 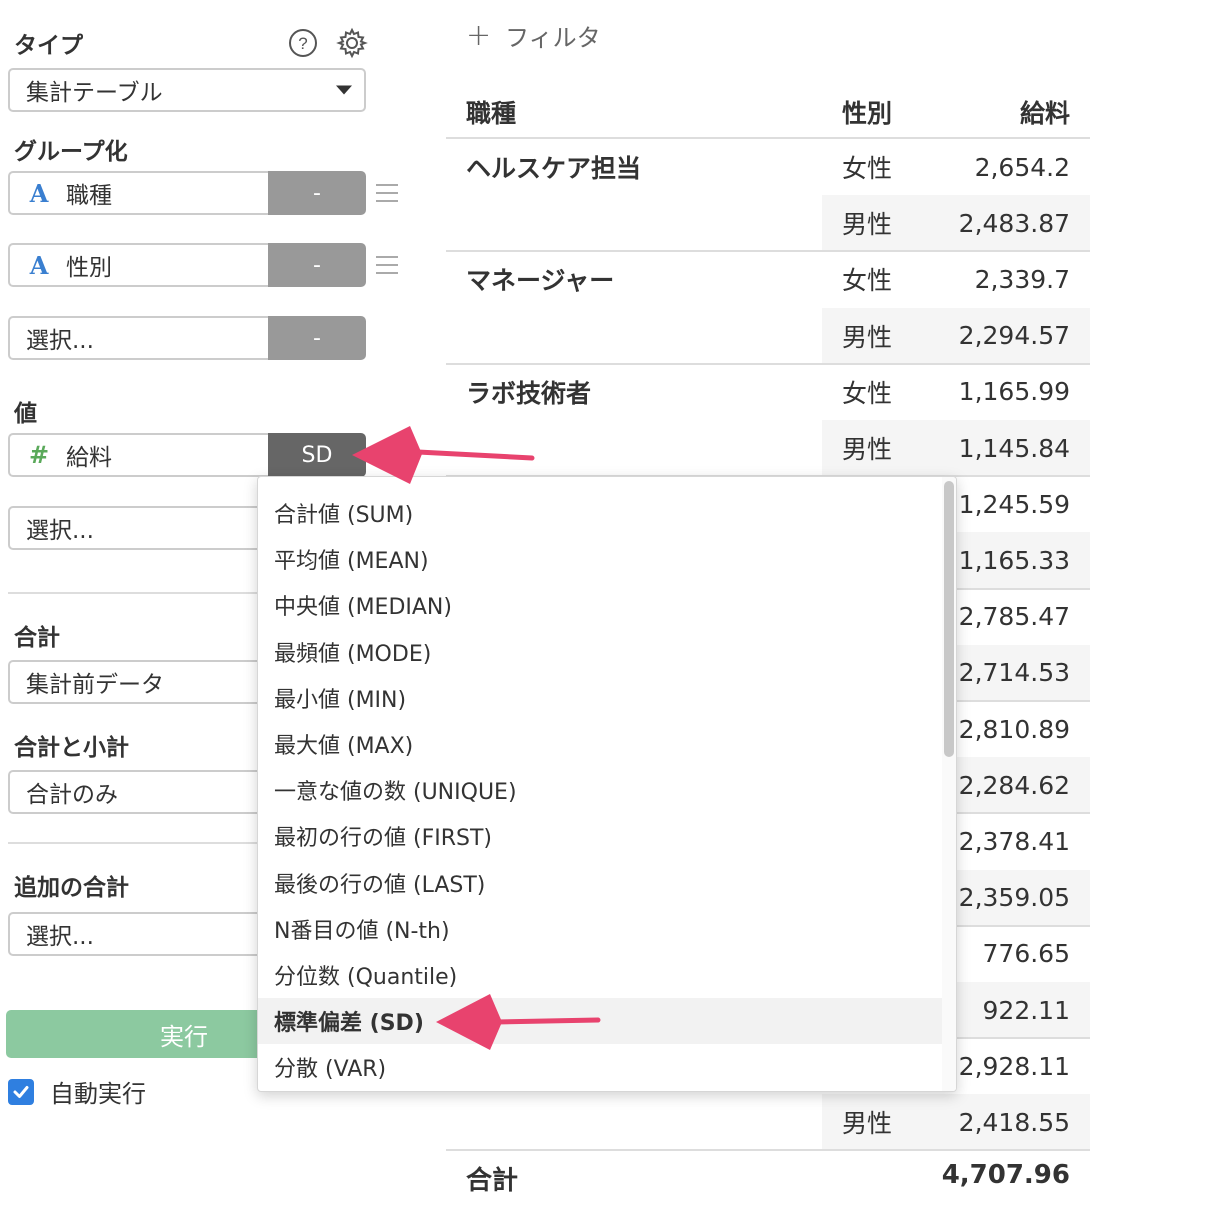 I want to click on aggregation-option: 最後の行の値 (LAST), so click(x=601, y=883).